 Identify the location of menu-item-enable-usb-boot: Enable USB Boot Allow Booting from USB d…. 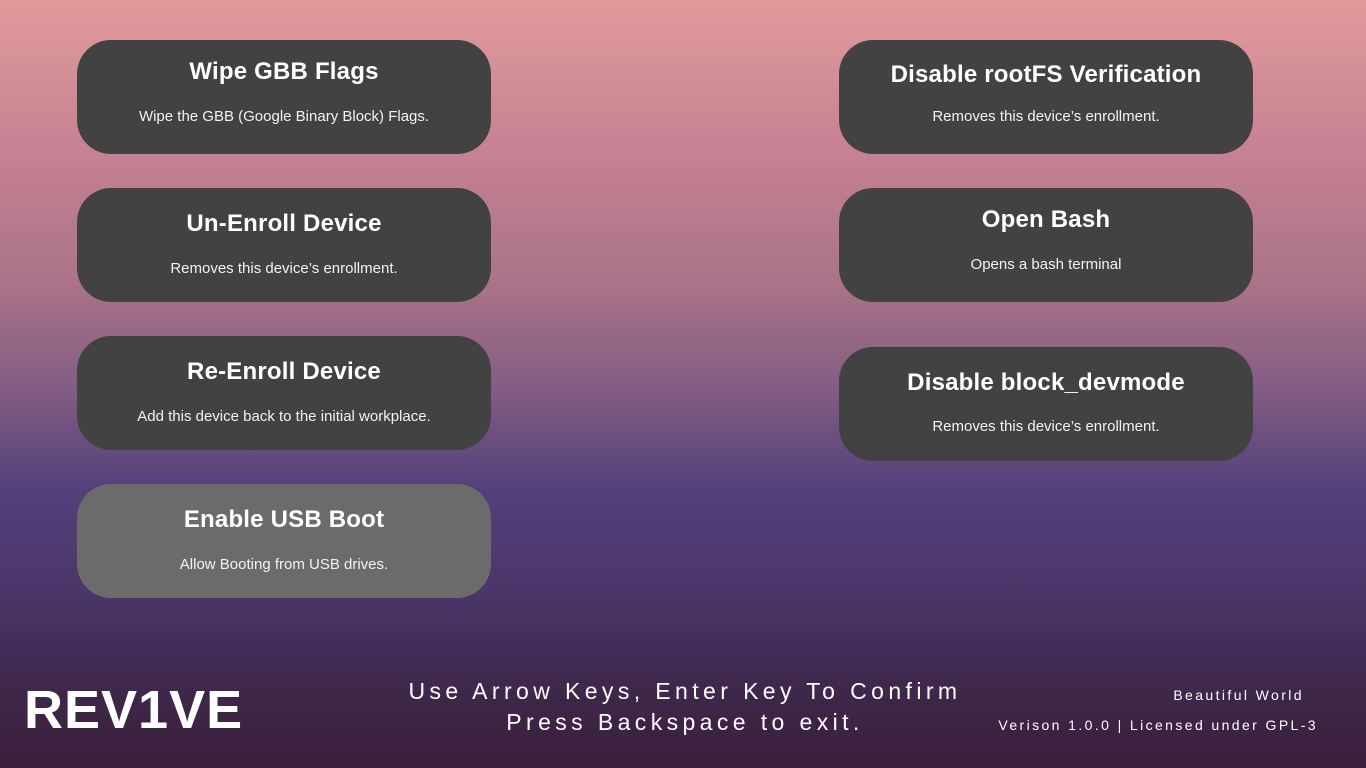
(284, 541).